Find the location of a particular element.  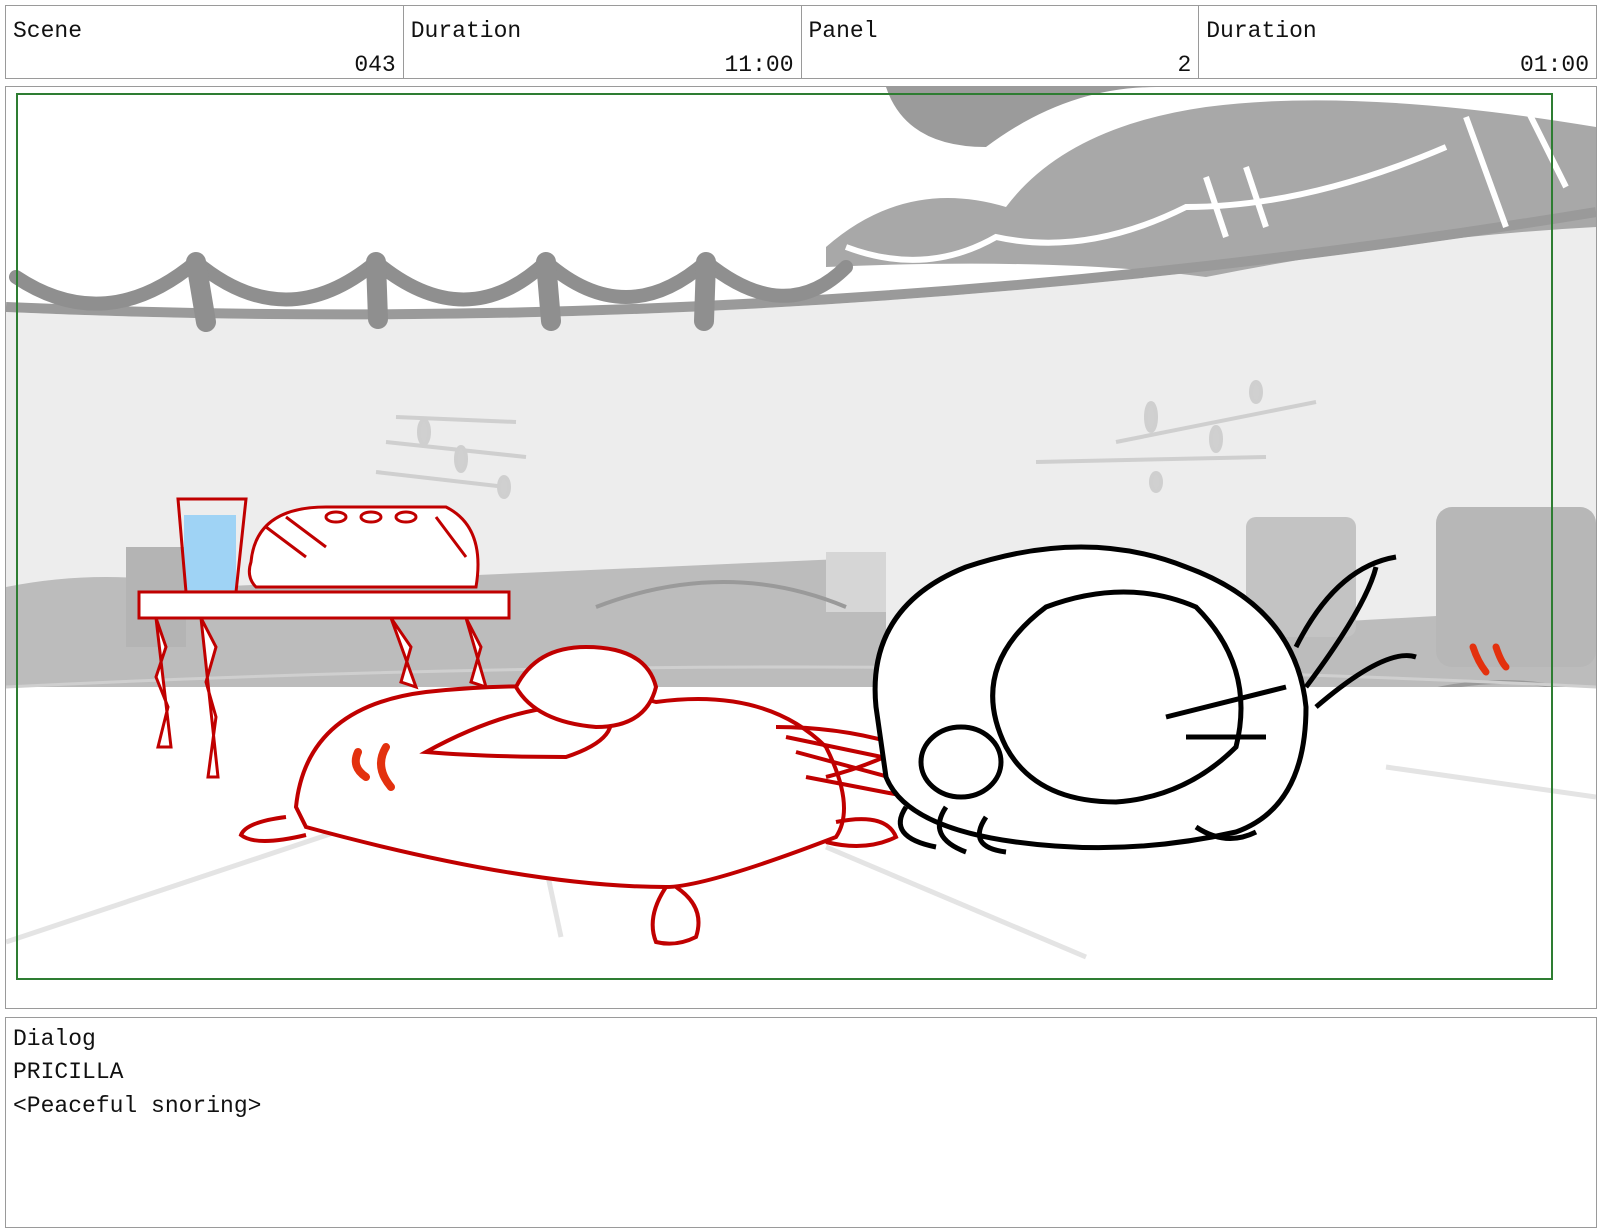

panel-number-cell: Panel 2 is located at coordinates (1001, 42).